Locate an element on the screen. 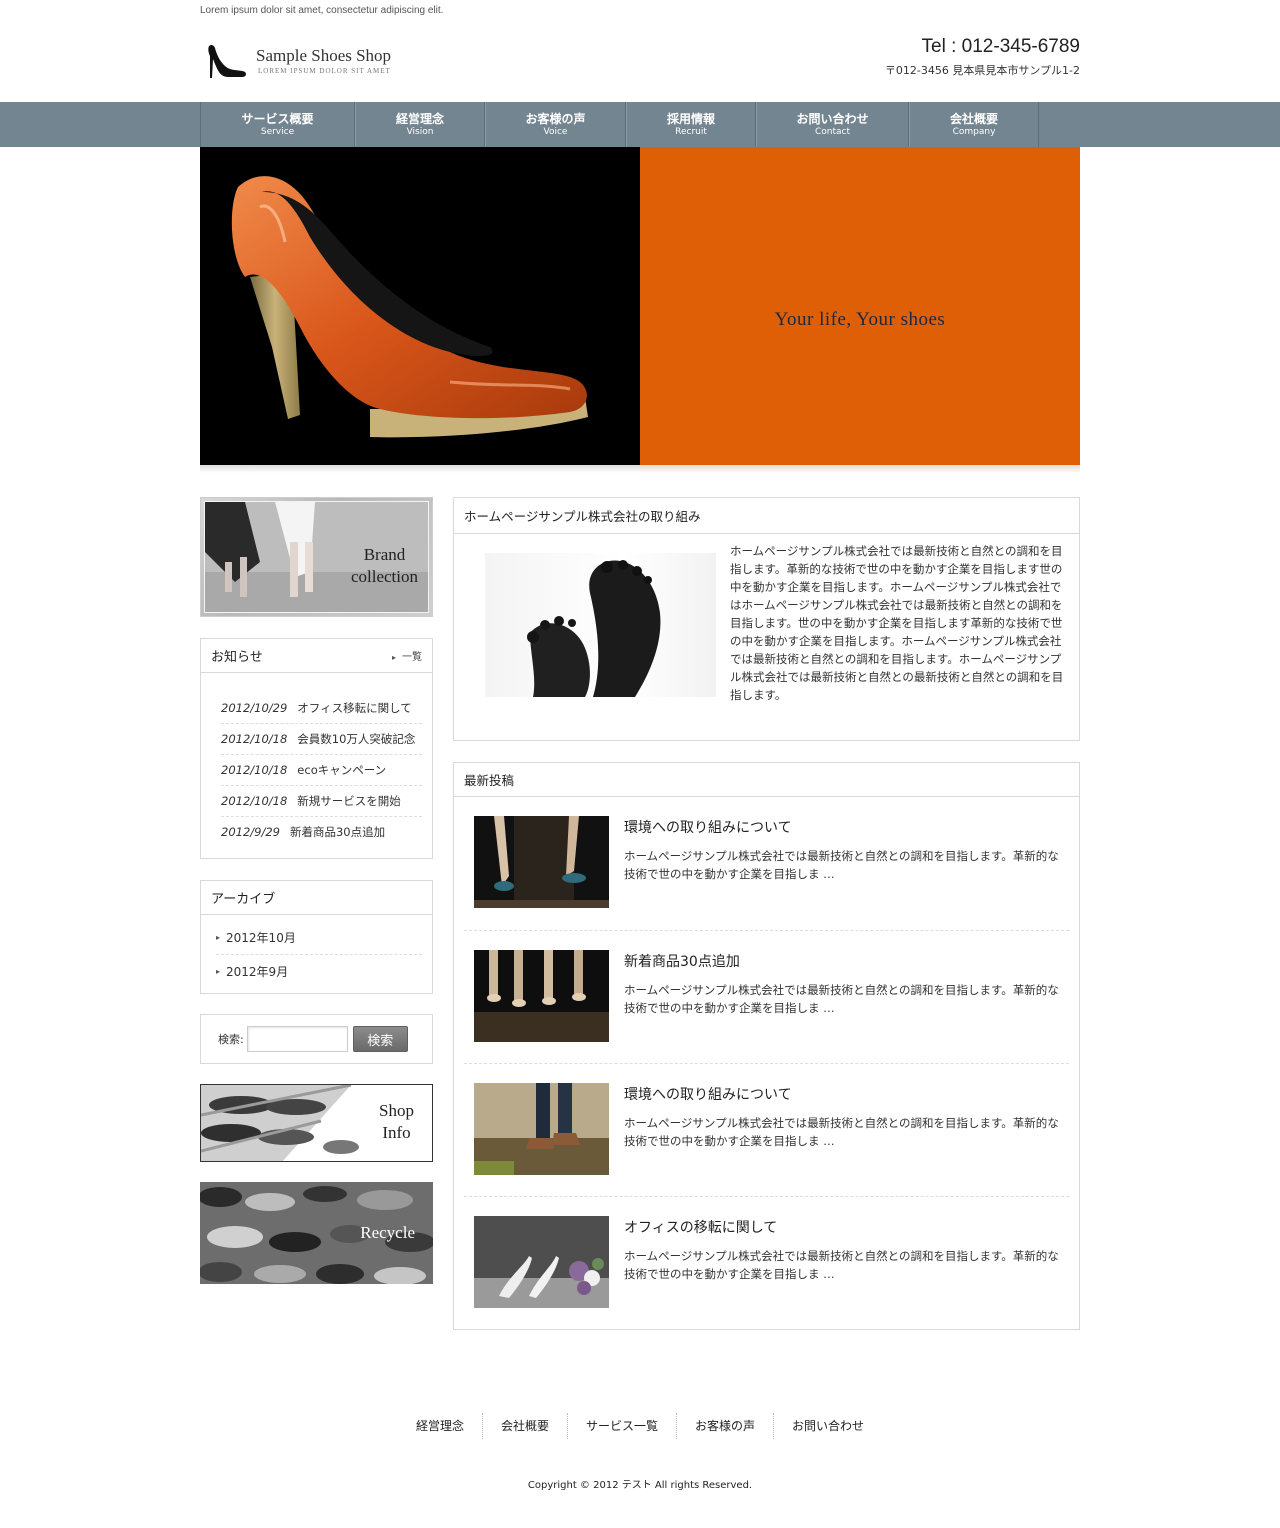 The height and width of the screenshot is (1528, 1280). news-title: お知らせ is located at coordinates (237, 657).